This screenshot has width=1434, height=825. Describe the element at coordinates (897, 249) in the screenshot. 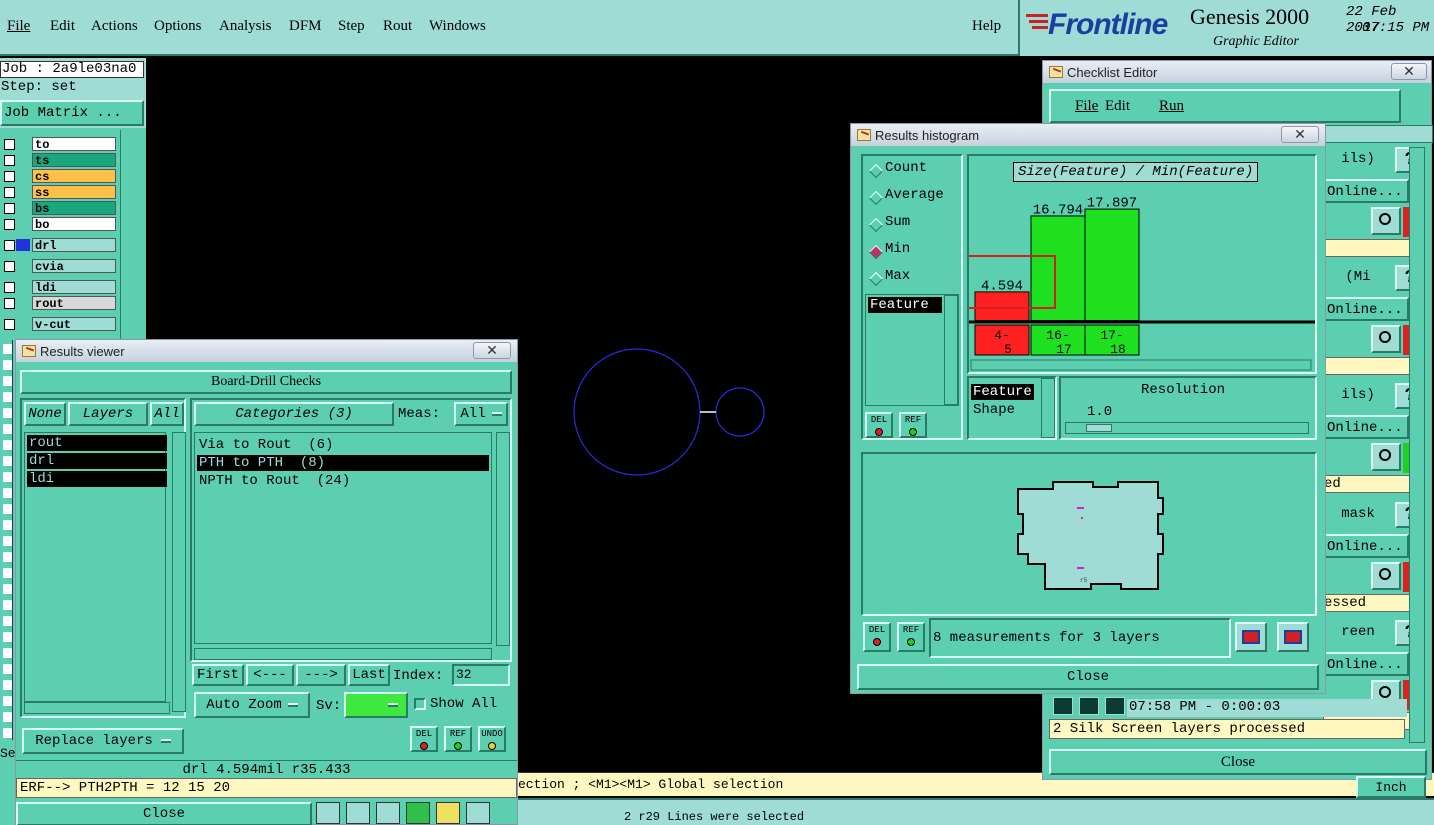

I see `stat-label: Min` at that location.